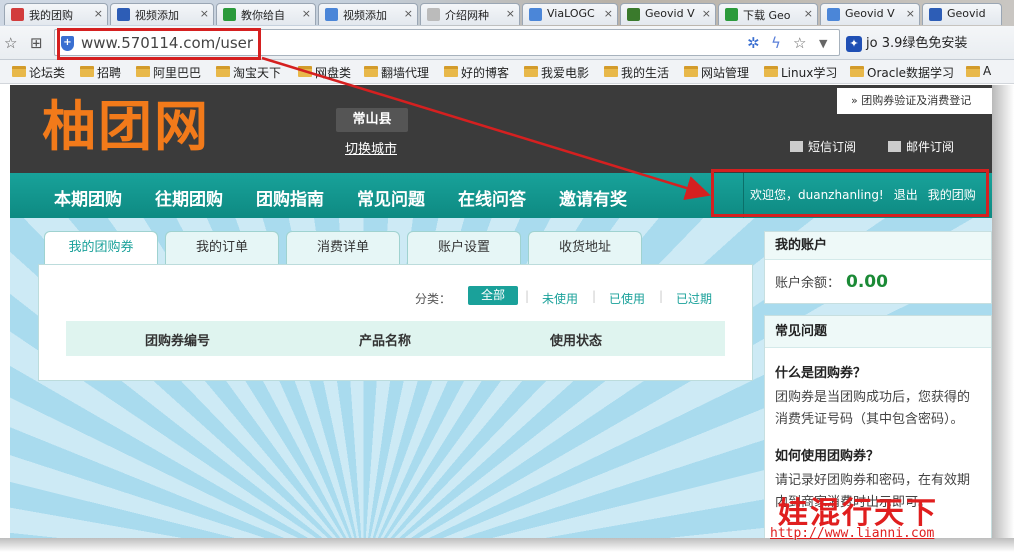 Image resolution: width=1014 pixels, height=552 pixels. I want to click on annotation-arrow, so click(486, 128).